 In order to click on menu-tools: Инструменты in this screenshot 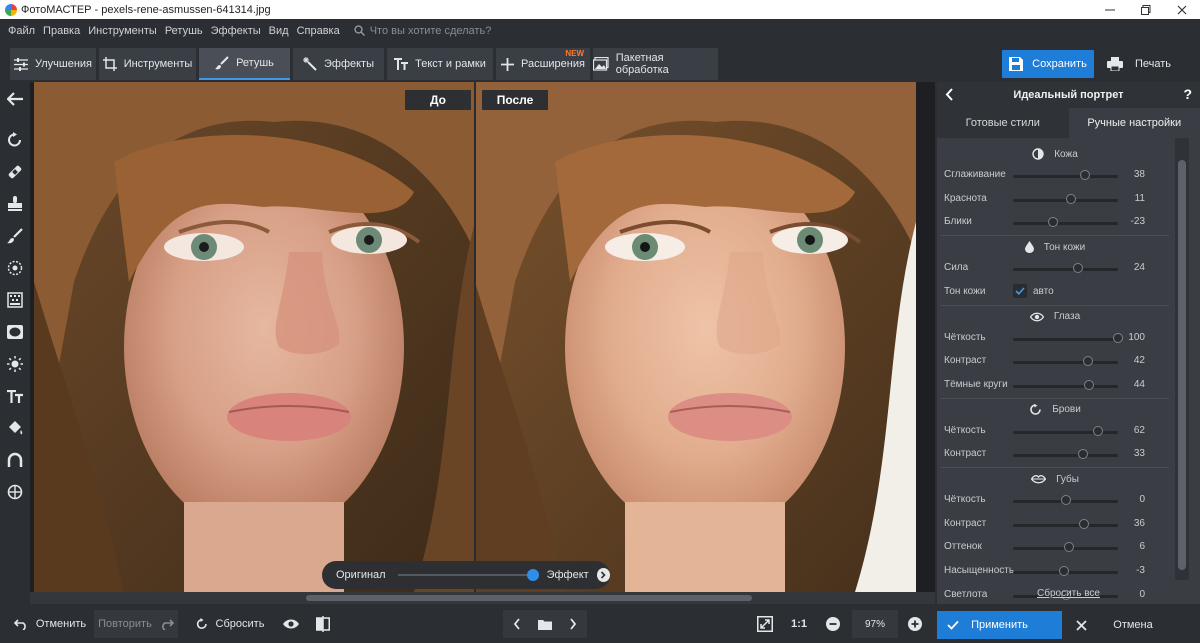, I will do `click(122, 31)`.